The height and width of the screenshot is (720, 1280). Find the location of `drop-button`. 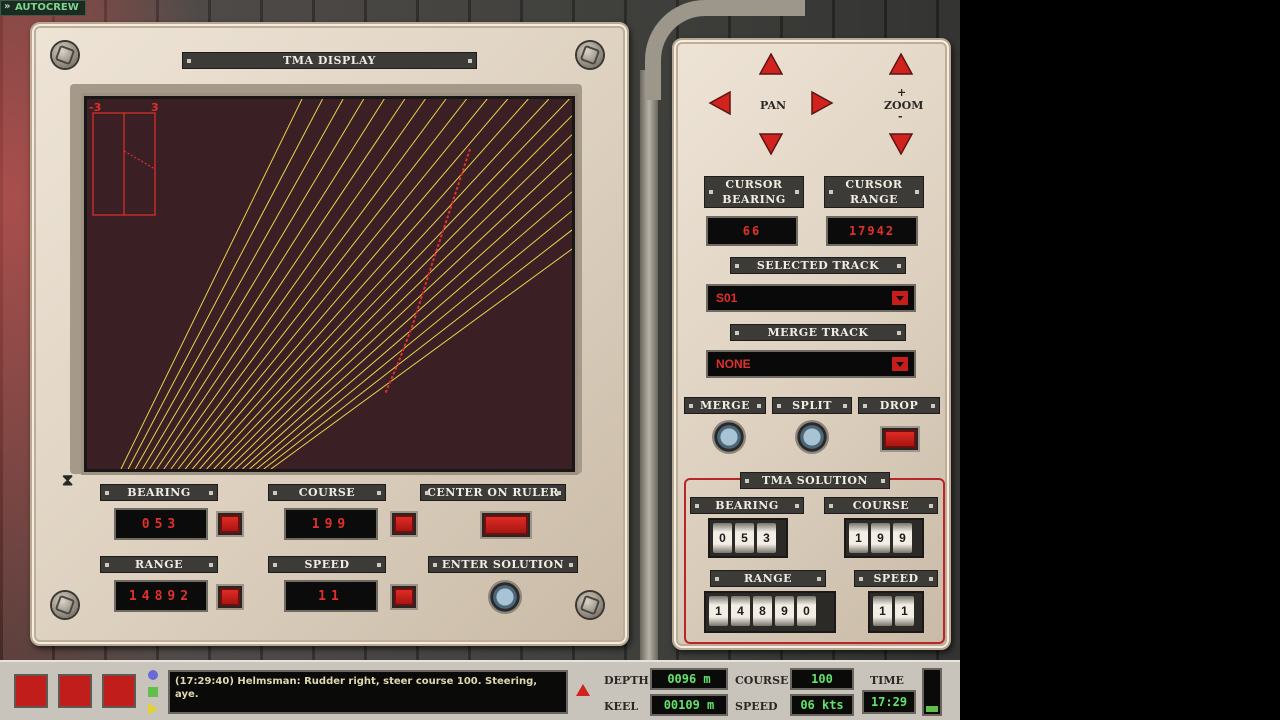

drop-button is located at coordinates (900, 439).